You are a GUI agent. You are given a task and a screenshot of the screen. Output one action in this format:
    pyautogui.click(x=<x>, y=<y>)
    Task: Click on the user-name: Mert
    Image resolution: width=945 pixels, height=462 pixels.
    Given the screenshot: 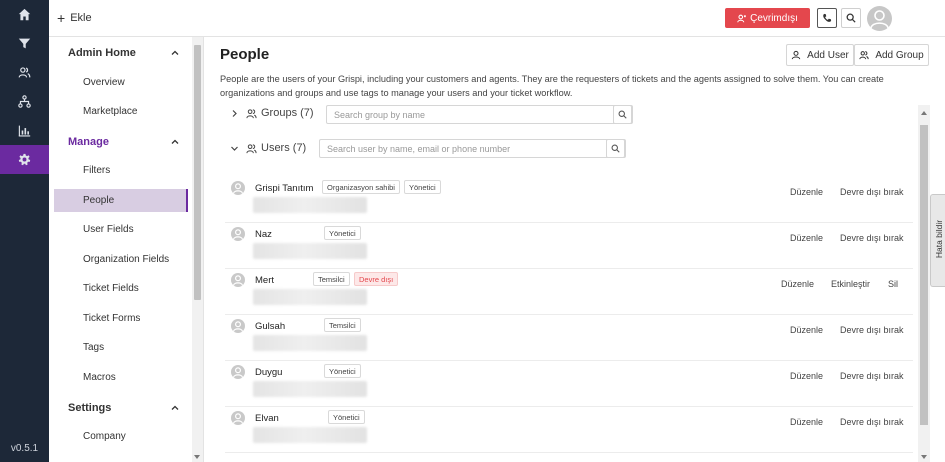 What is the action you would take?
    pyautogui.click(x=264, y=280)
    